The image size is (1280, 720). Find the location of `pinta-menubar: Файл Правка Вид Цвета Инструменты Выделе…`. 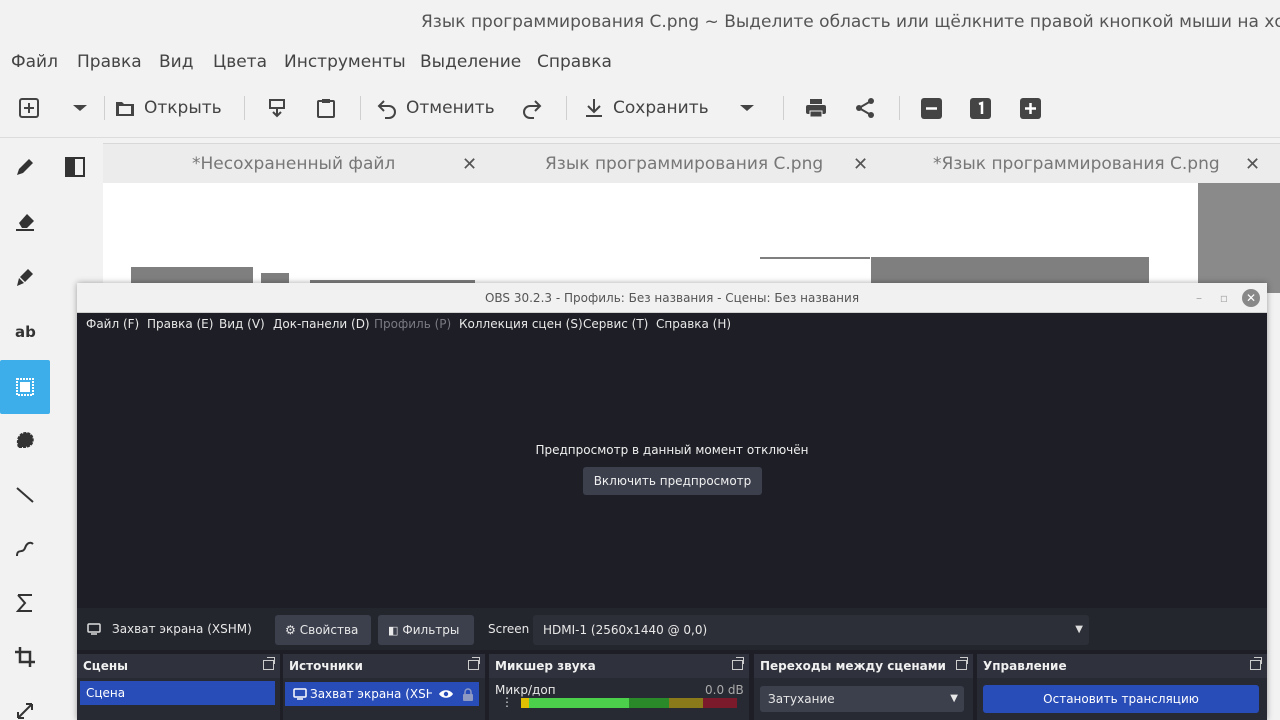

pinta-menubar: Файл Правка Вид Цвета Инструменты Выделе… is located at coordinates (640, 62).